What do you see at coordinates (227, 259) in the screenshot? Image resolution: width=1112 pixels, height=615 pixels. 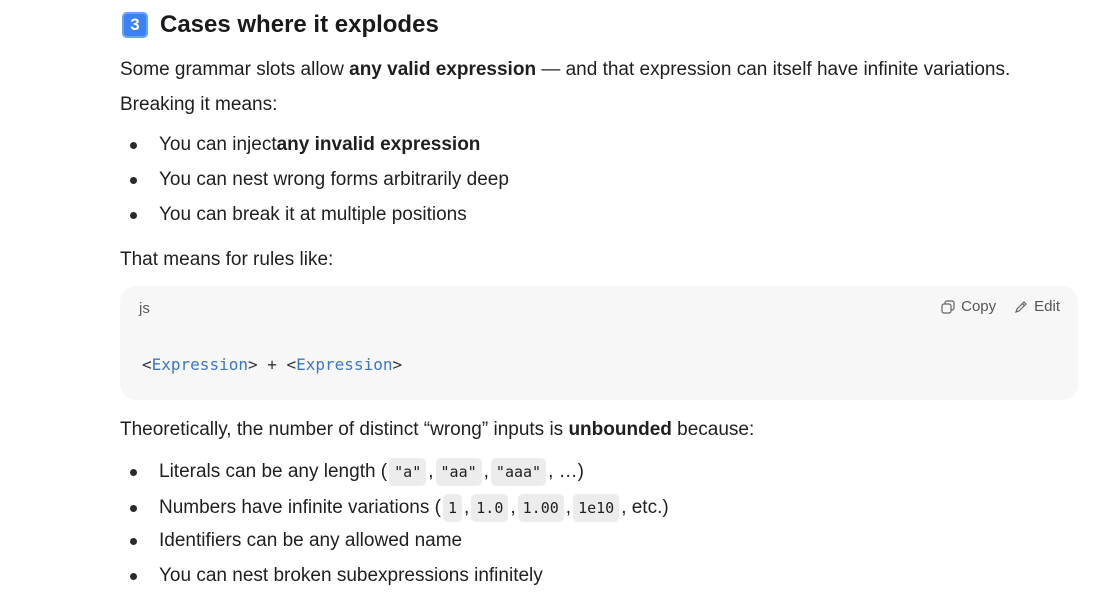 I see `rules-paragraph: That means for rules like:` at bounding box center [227, 259].